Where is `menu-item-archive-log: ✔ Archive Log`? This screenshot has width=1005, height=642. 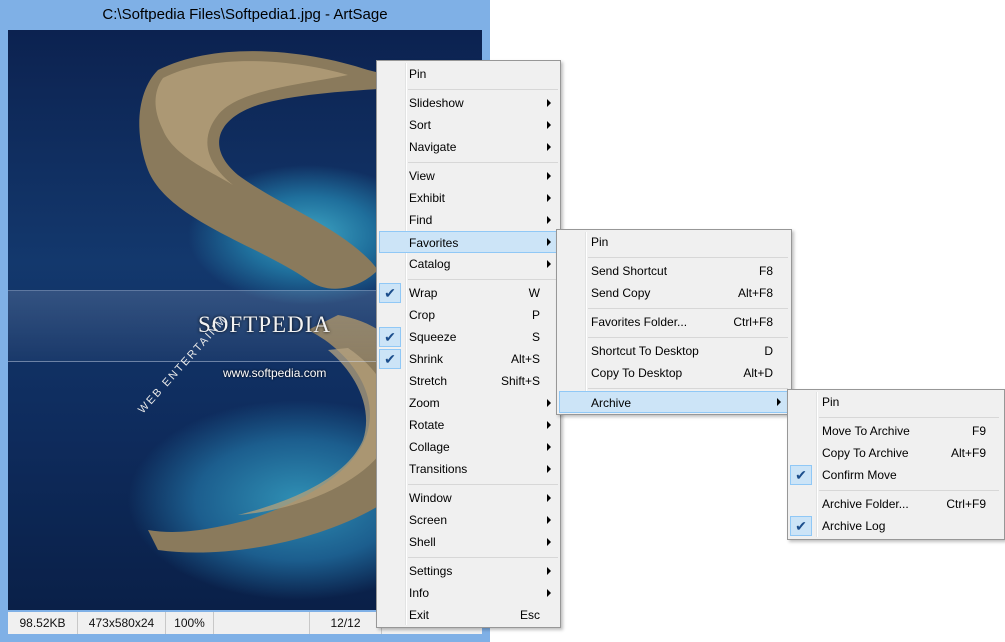
menu-item-archive-log: ✔ Archive Log is located at coordinates (896, 526).